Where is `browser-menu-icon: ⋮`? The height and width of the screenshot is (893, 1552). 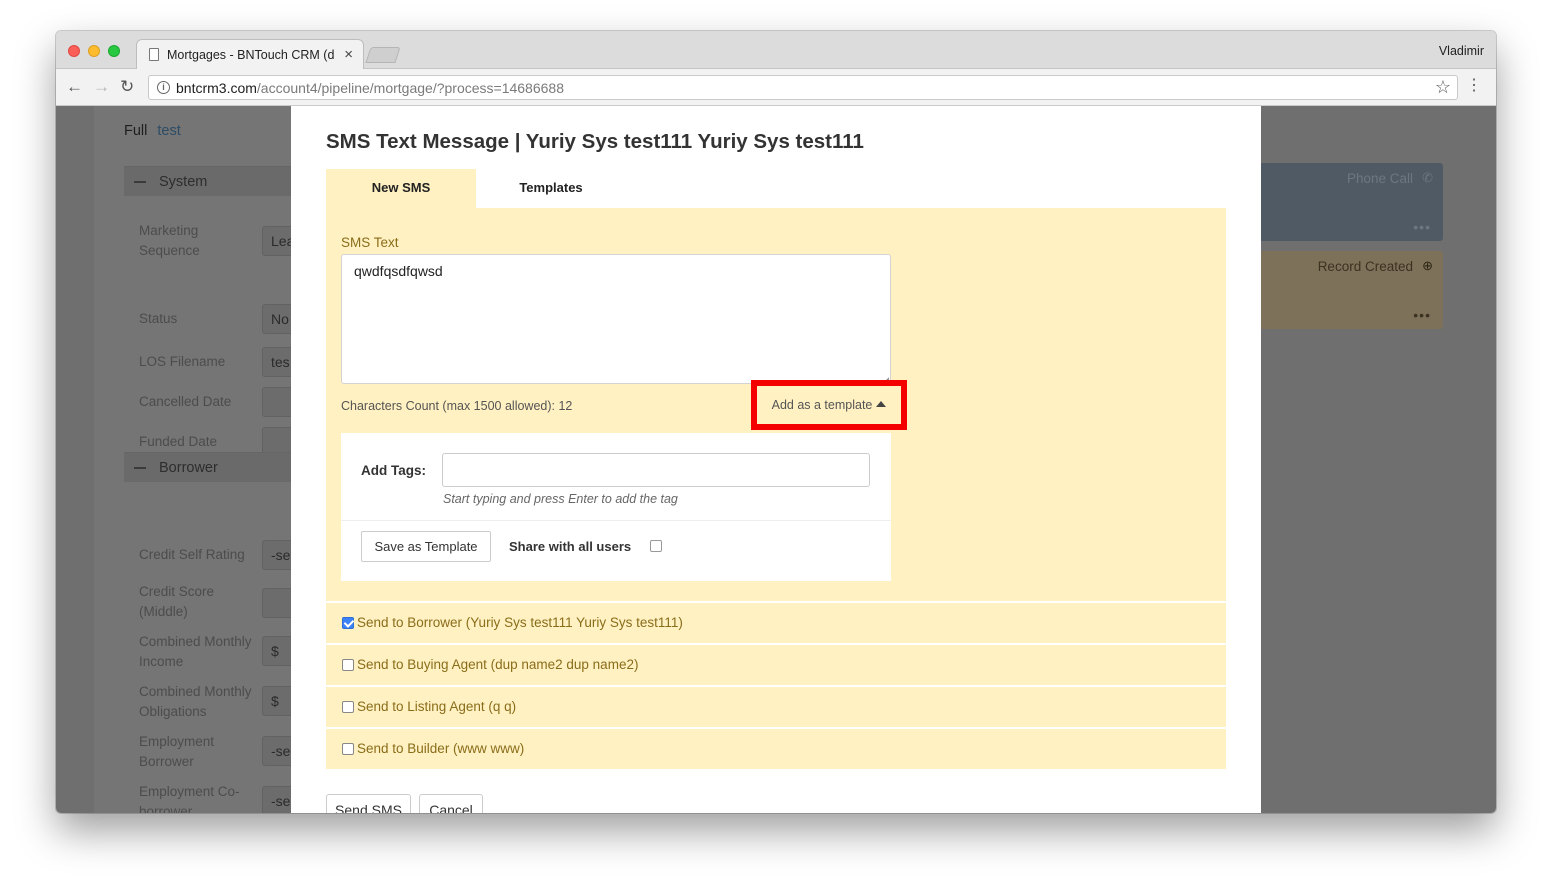 browser-menu-icon: ⋮ is located at coordinates (1474, 86).